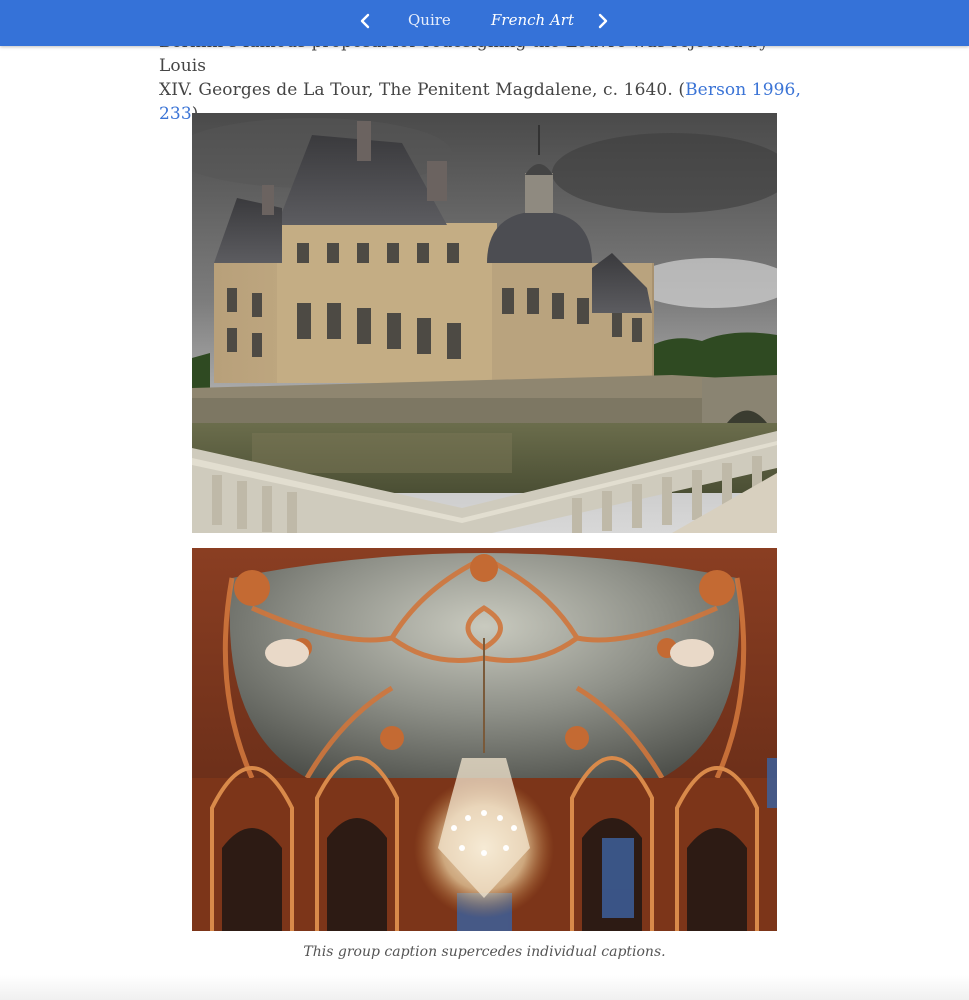  Describe the element at coordinates (429, 20) in the screenshot. I see `home-link: Quire` at that location.